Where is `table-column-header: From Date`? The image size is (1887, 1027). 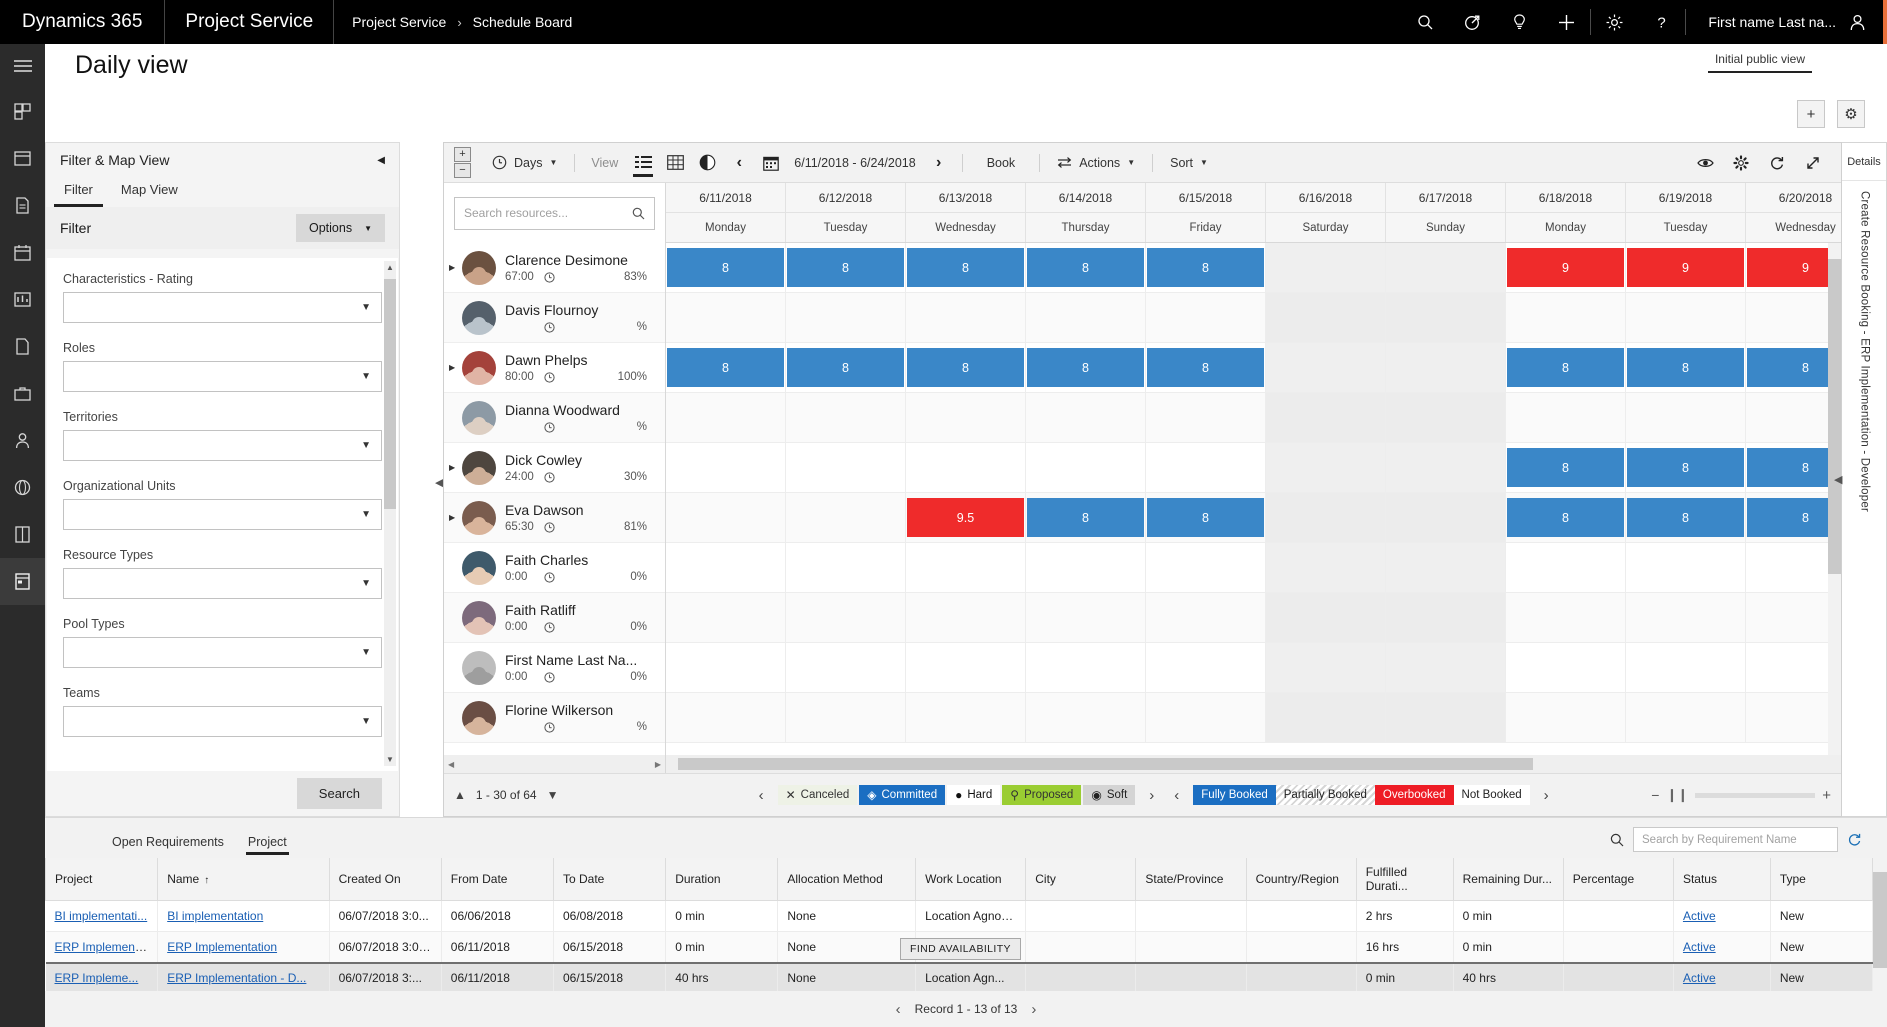 table-column-header: From Date is located at coordinates (497, 879).